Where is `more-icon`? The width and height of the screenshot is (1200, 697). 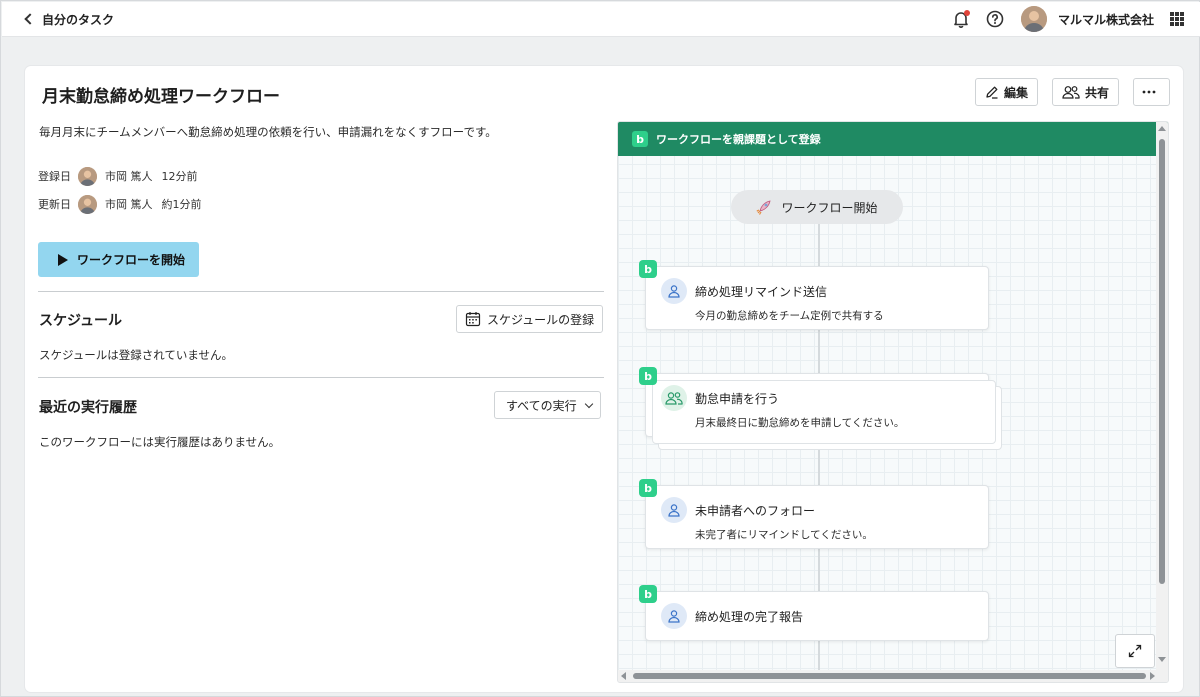 more-icon is located at coordinates (1149, 92).